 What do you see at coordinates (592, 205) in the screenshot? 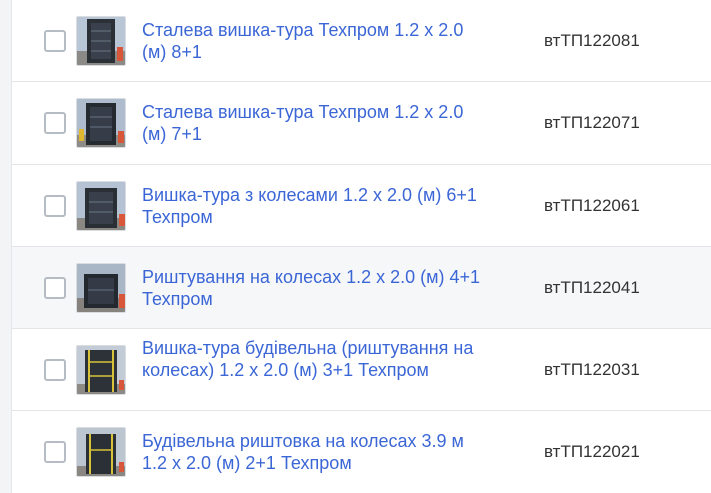
I see `product-code: втТП122061` at bounding box center [592, 205].